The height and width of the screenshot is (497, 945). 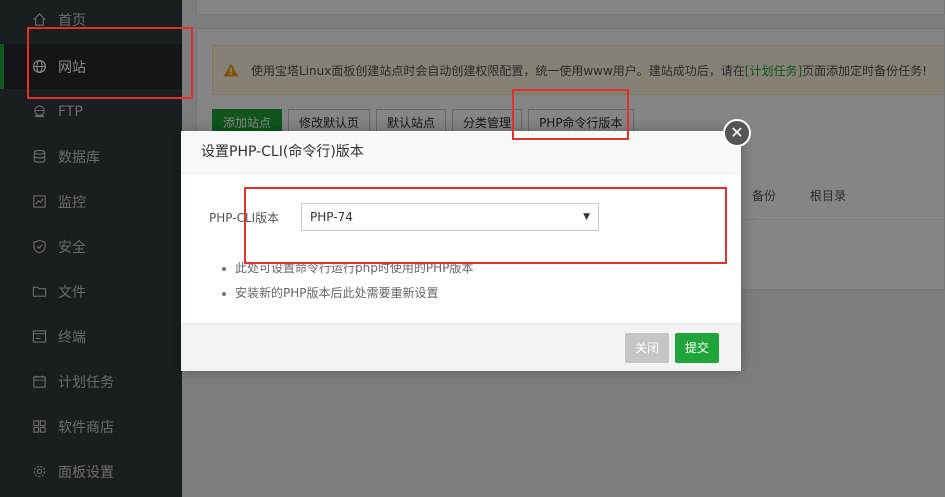 I want to click on annotation-box-php-button, so click(x=570, y=114).